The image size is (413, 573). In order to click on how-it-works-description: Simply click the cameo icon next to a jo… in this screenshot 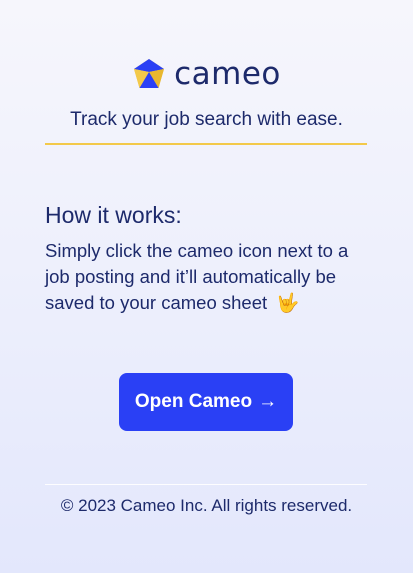, I will do `click(210, 277)`.